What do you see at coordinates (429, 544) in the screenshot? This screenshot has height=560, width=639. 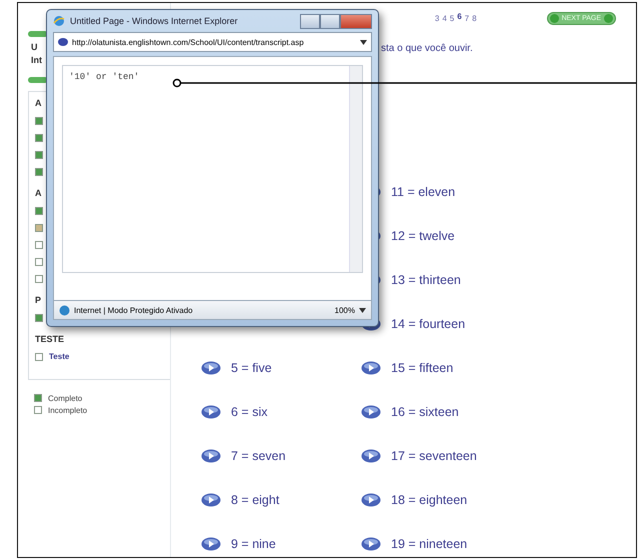 I see `number-word: 19 = nineteen` at bounding box center [429, 544].